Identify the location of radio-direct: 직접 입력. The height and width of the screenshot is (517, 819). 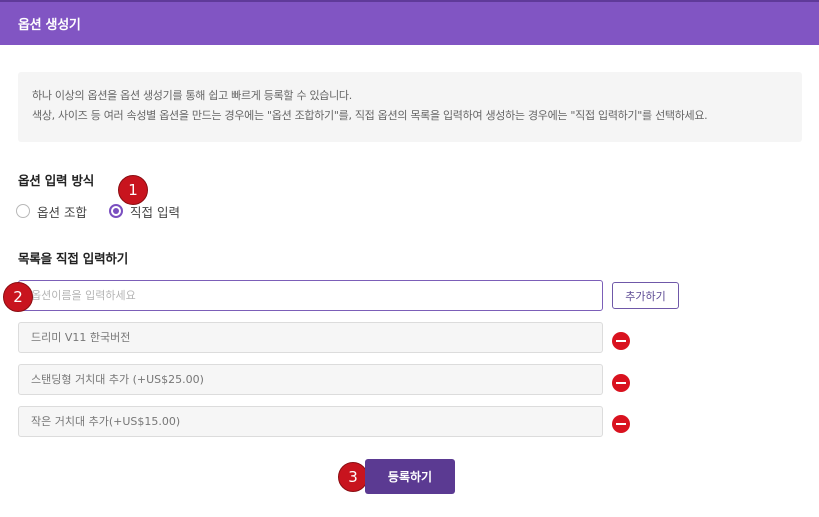
(144, 211).